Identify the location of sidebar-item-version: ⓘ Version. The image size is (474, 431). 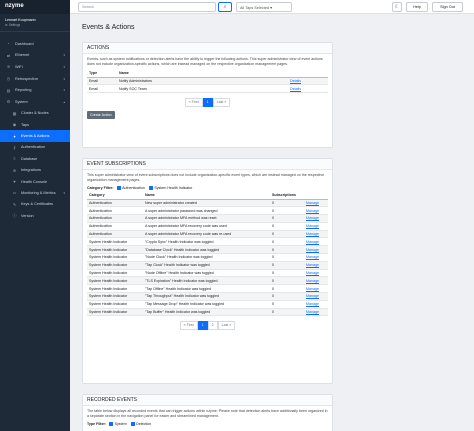
(35, 215).